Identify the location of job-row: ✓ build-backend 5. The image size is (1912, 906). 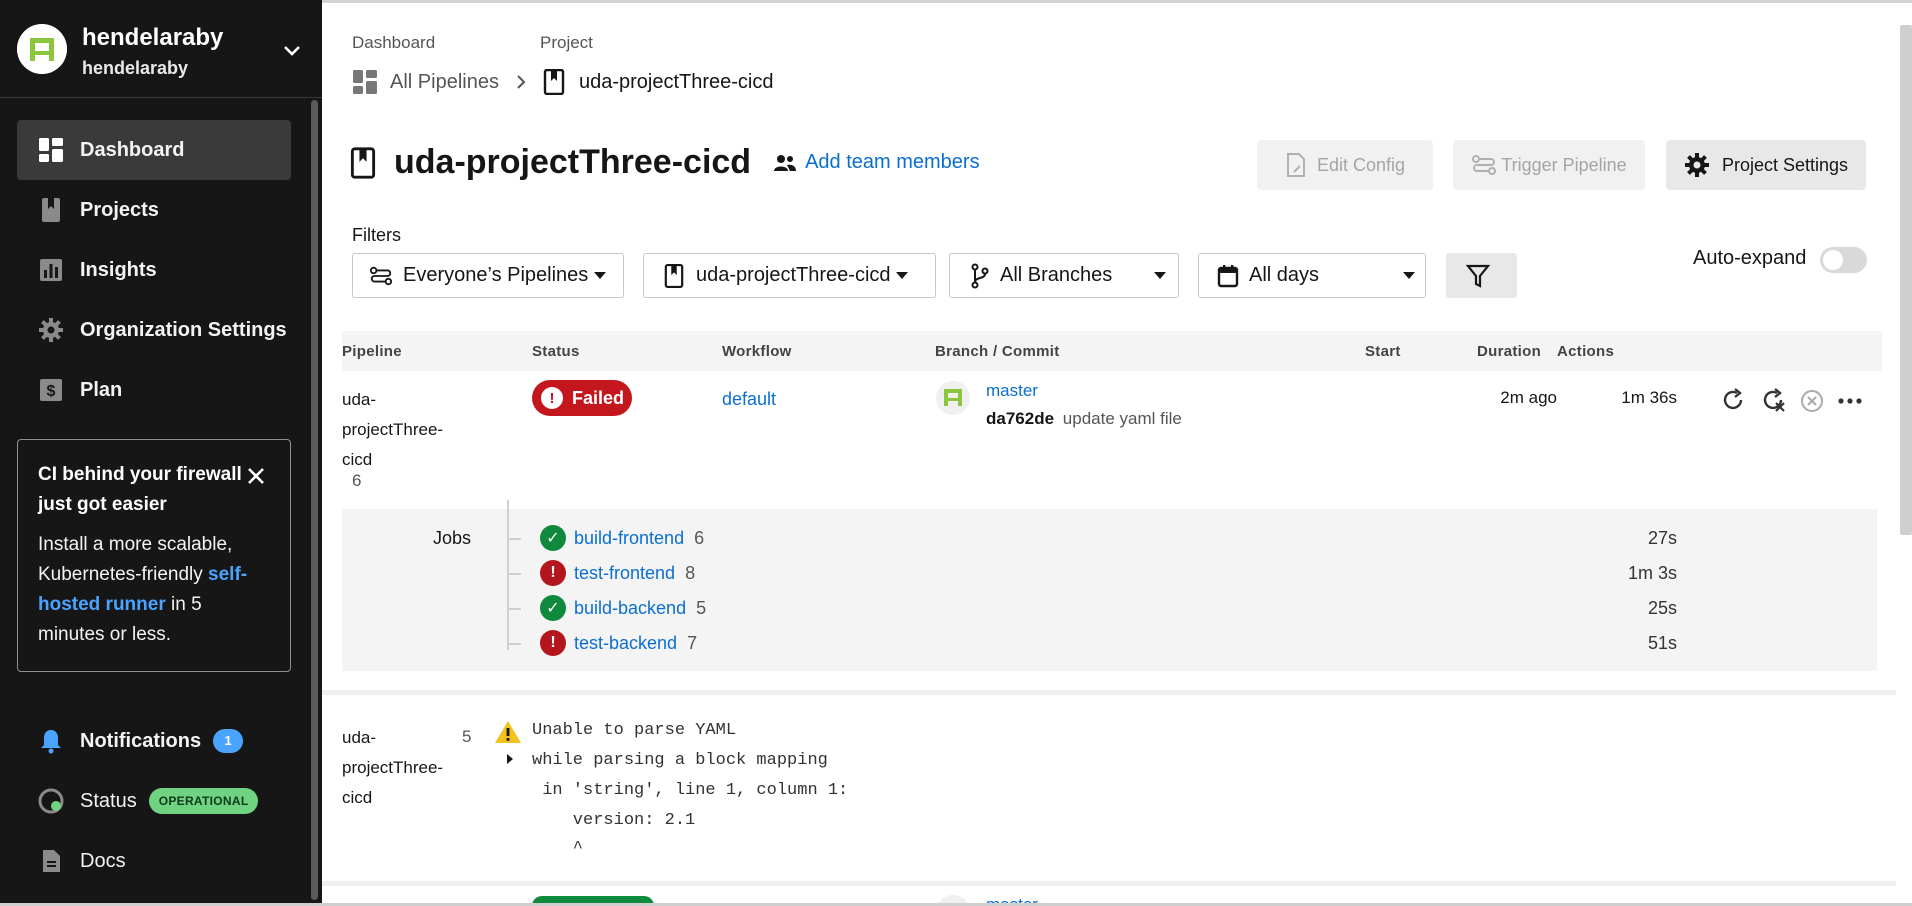
(623, 608).